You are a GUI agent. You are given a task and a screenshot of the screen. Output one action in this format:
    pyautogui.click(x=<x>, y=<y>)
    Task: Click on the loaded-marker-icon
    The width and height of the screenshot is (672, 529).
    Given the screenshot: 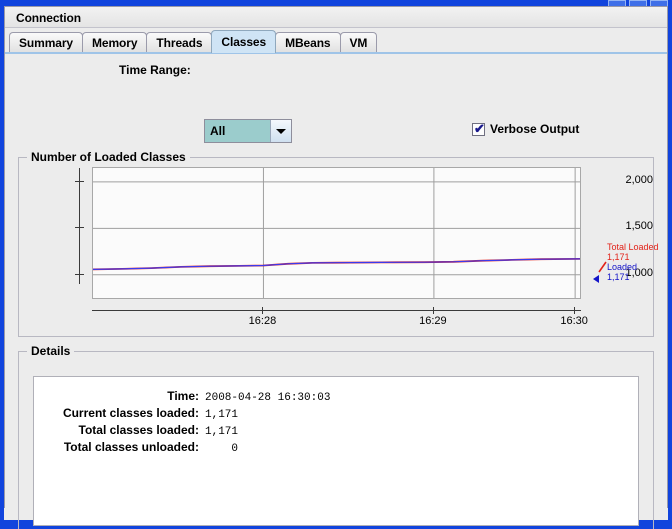 What is the action you would take?
    pyautogui.click(x=596, y=279)
    